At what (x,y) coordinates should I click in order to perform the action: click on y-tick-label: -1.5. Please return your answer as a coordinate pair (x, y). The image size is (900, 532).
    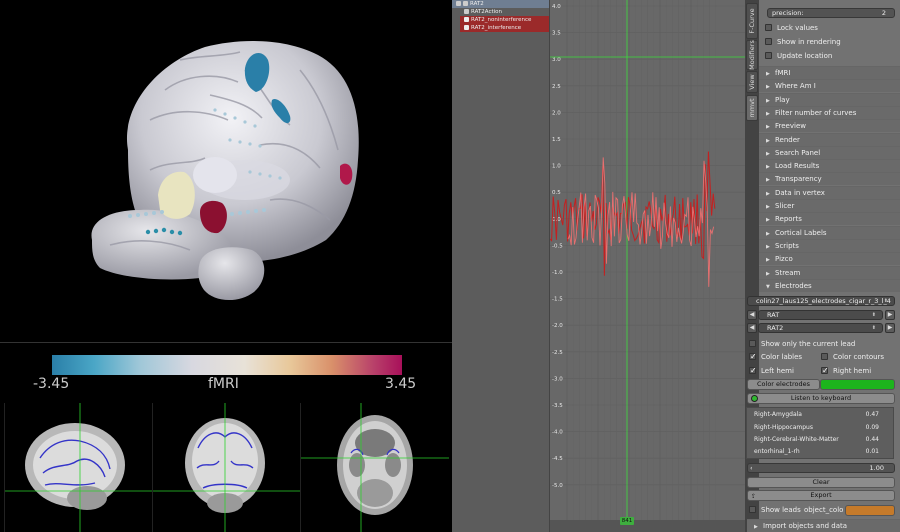
    Looking at the image, I should click on (557, 300).